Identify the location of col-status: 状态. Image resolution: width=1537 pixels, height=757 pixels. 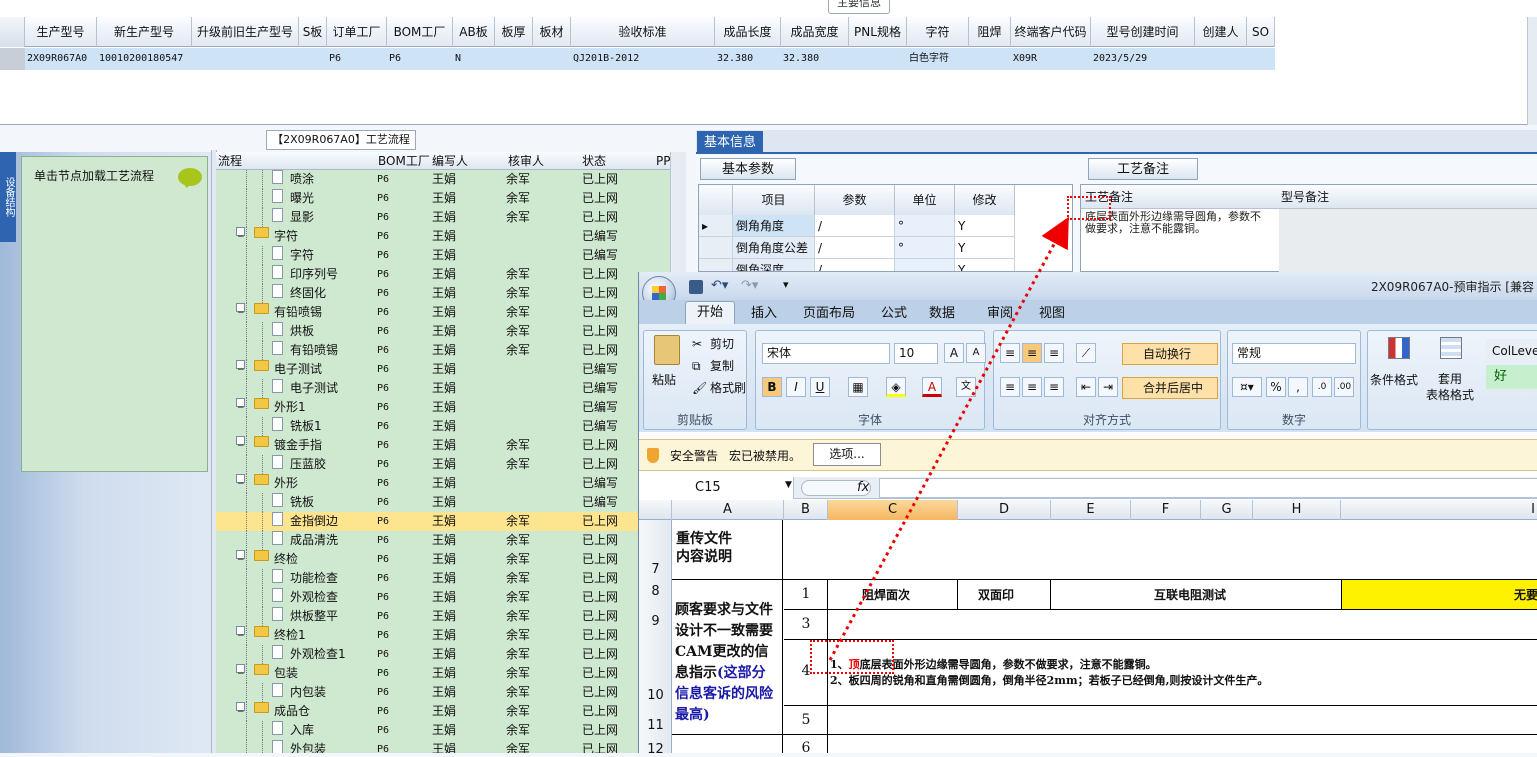
(594, 161).